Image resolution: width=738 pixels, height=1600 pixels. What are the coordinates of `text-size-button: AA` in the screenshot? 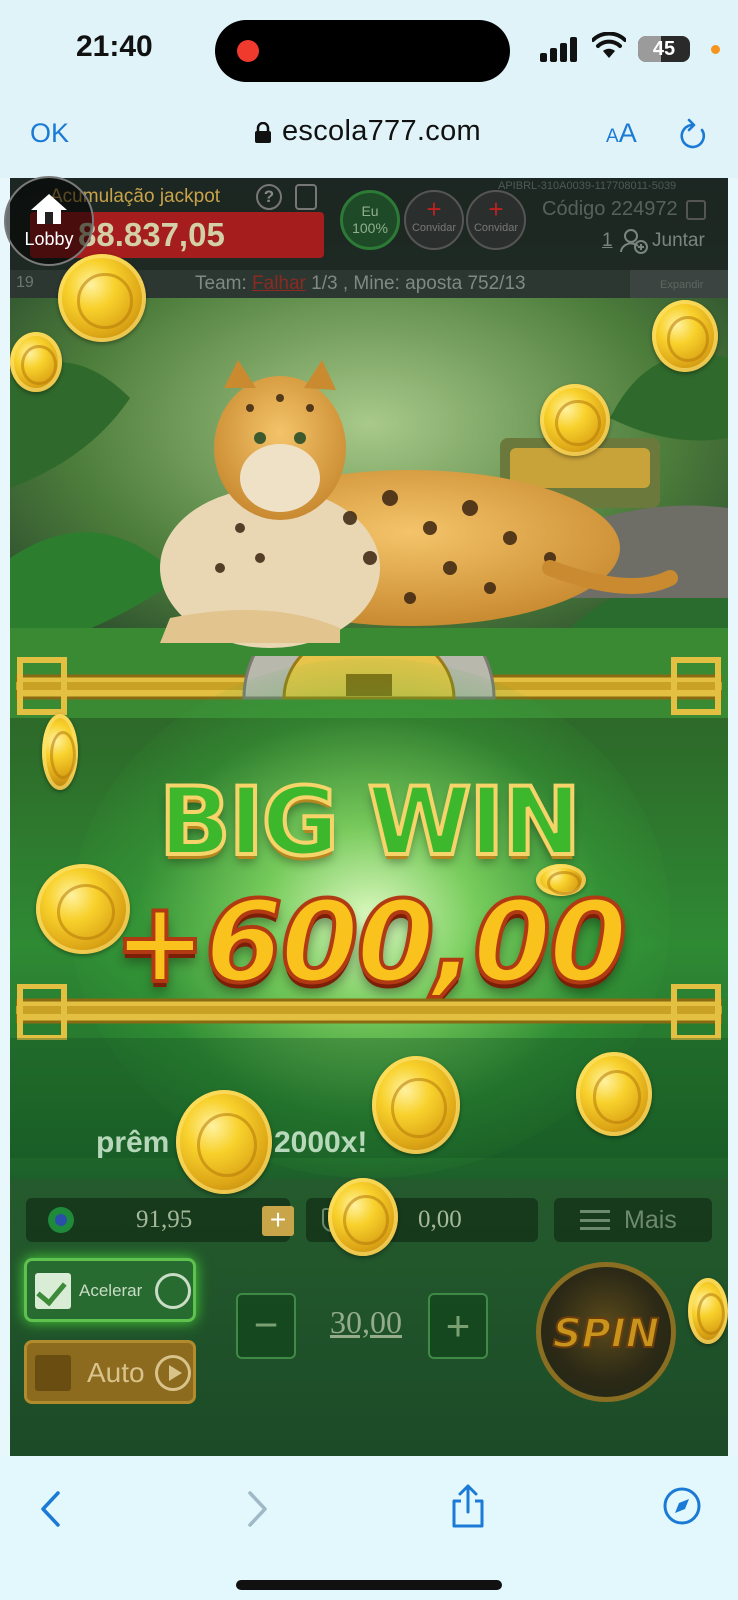 It's located at (621, 133).